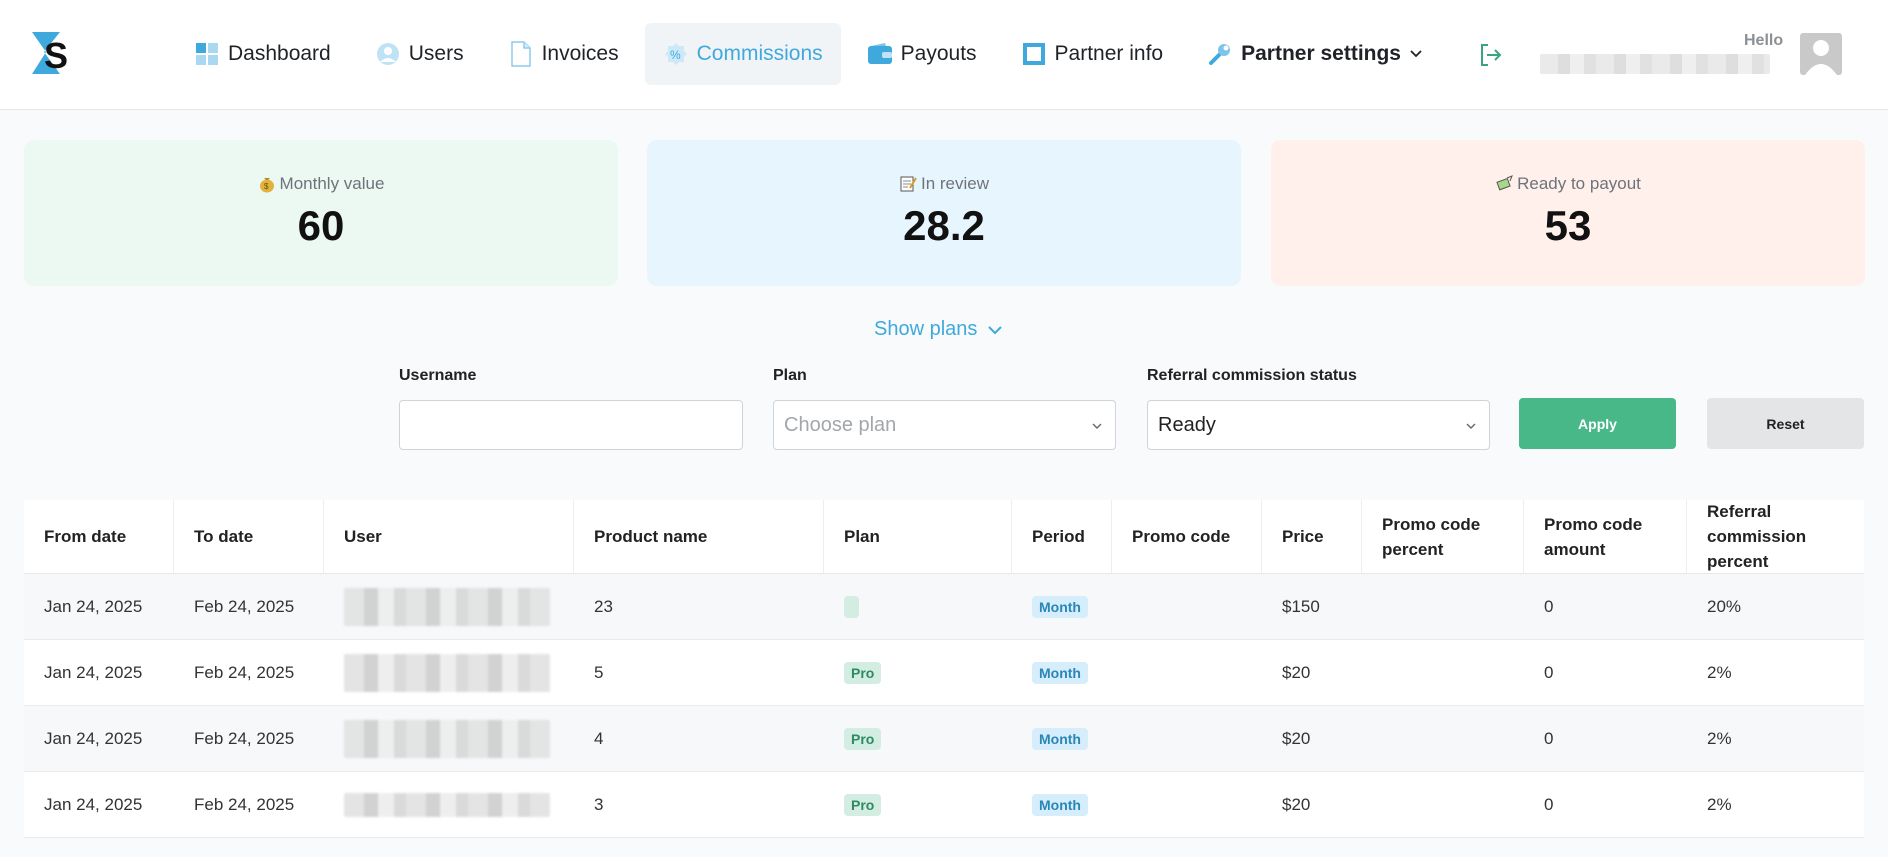 Image resolution: width=1888 pixels, height=857 pixels. I want to click on logout-icon, so click(1491, 55).